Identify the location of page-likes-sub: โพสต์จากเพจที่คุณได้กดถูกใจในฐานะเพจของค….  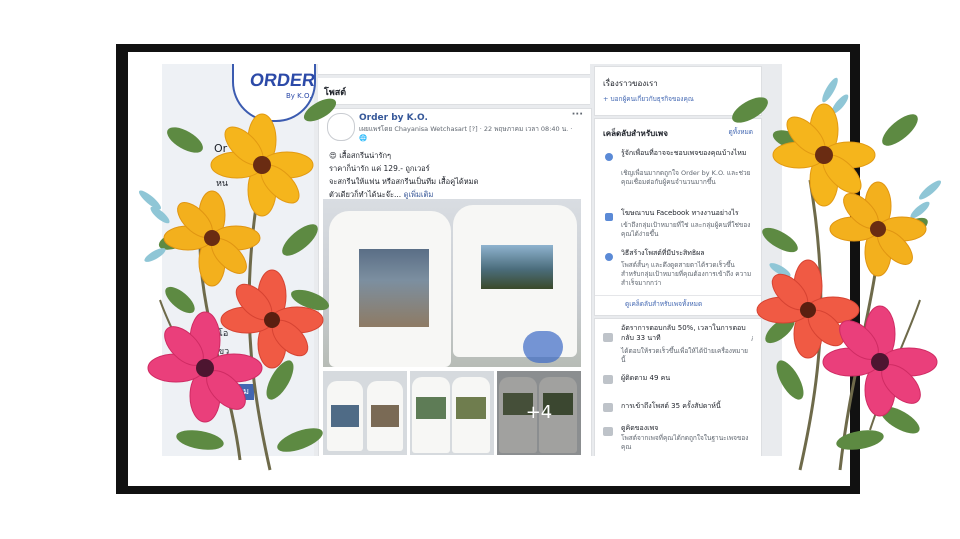
(685, 442).